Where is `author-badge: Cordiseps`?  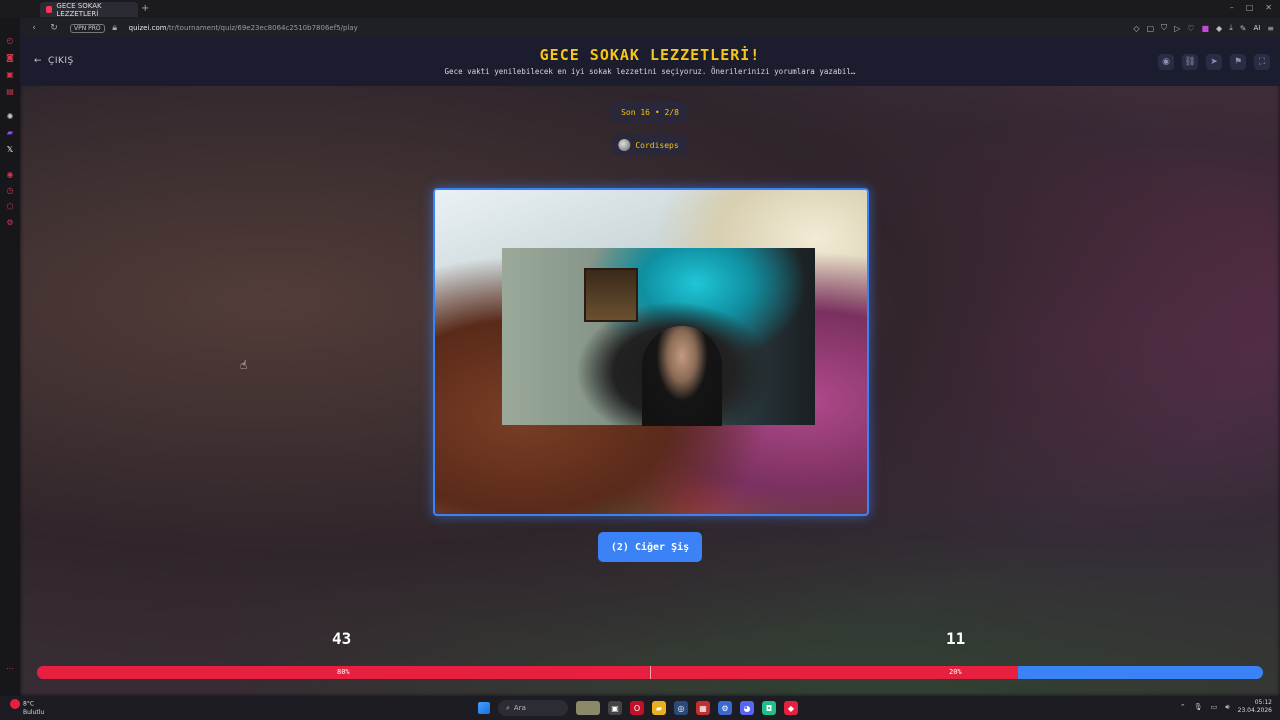 author-badge: Cordiseps is located at coordinates (650, 145).